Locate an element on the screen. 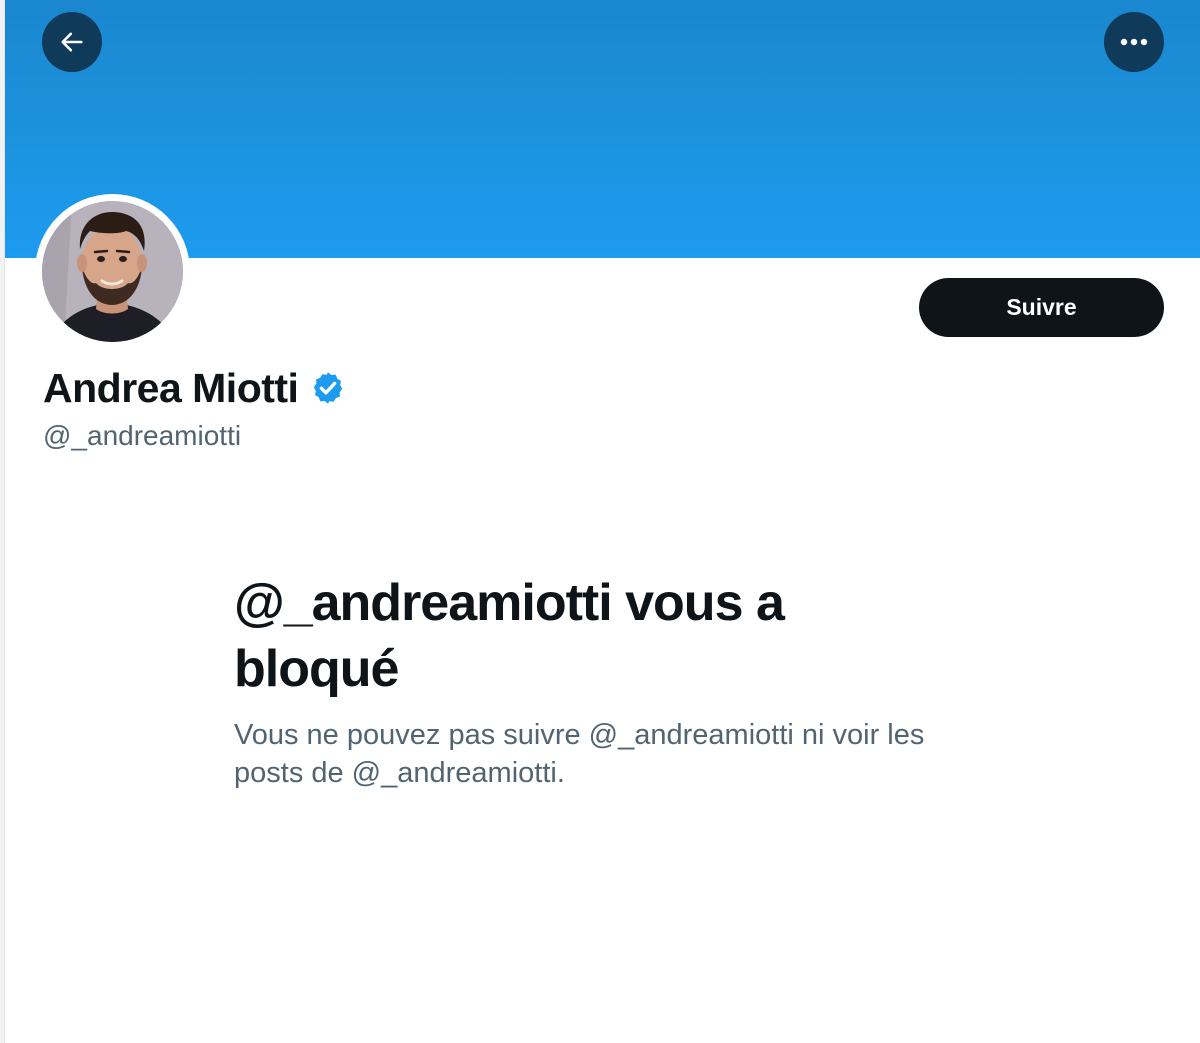 The width and height of the screenshot is (1200, 1043). follow-button: Suivre is located at coordinates (1041, 307).